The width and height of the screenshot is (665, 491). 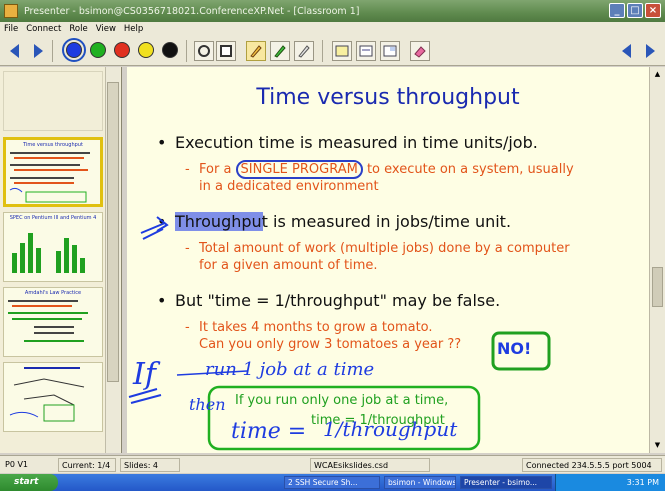 I want to click on minimize-button: _, so click(x=617, y=10).